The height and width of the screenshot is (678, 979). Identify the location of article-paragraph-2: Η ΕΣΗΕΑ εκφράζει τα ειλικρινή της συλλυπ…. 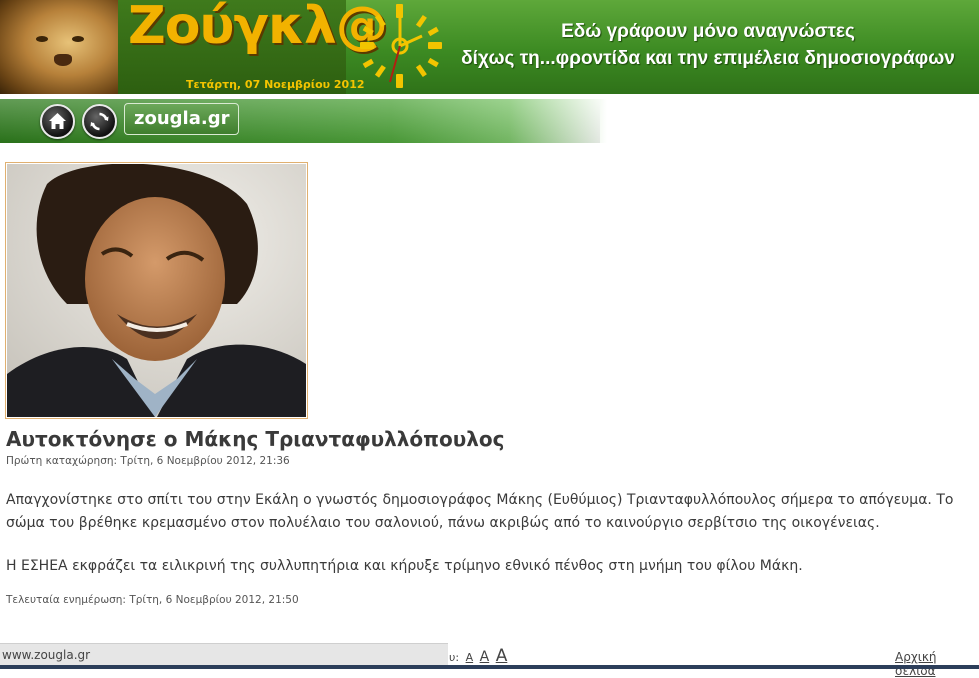
(404, 566).